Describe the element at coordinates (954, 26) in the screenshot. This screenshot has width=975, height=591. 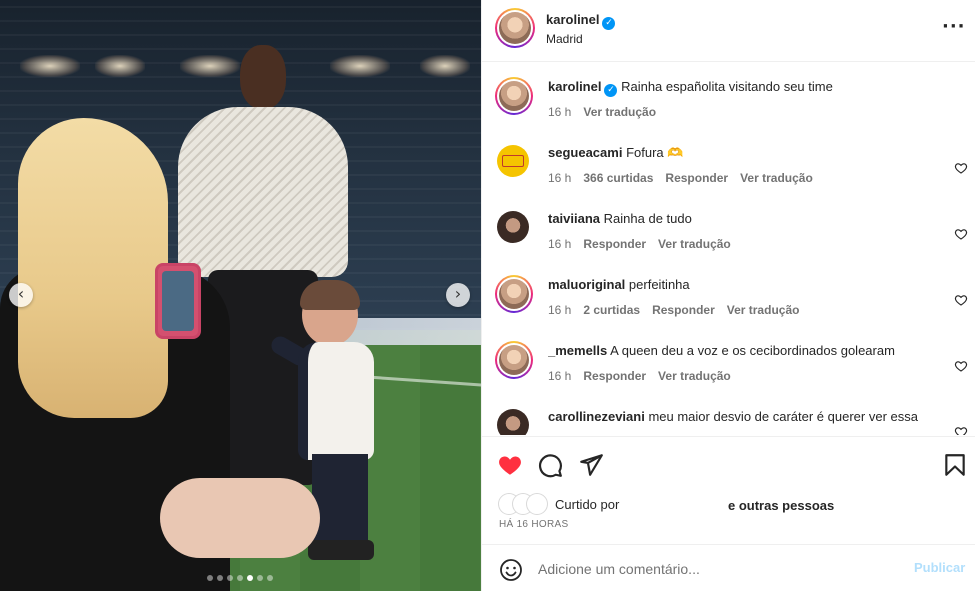
I see `more-horizontal-icon: ···` at that location.